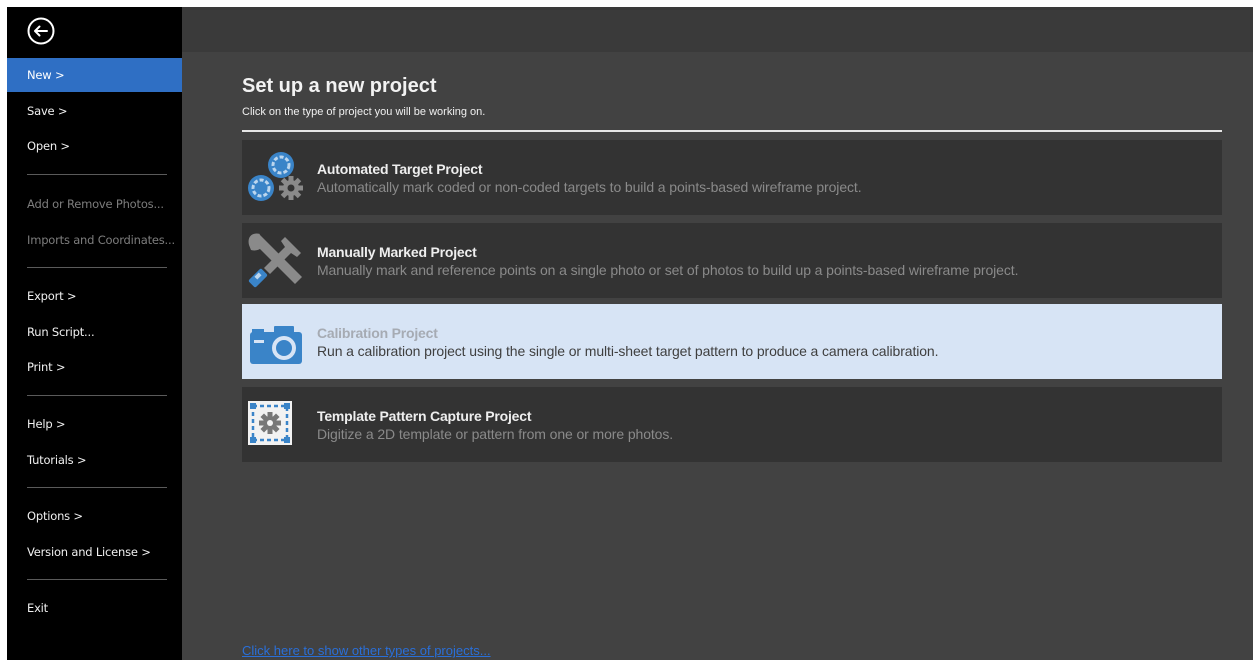  Describe the element at coordinates (339, 86) in the screenshot. I see `page-title: Set up a new project` at that location.